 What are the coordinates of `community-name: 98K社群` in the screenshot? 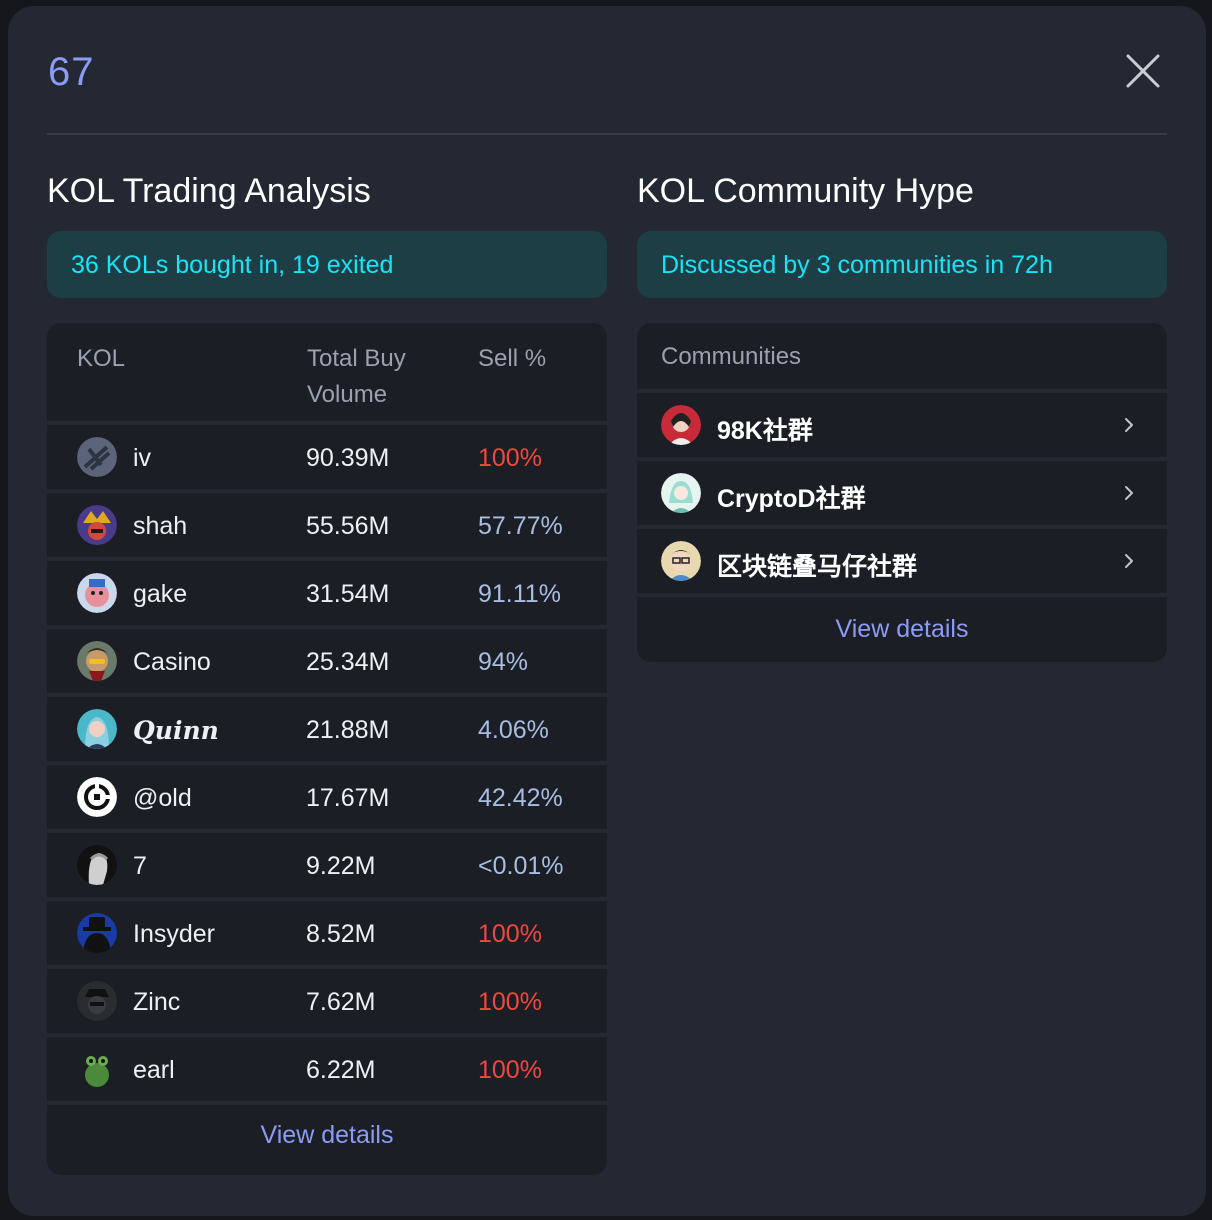 It's located at (765, 431).